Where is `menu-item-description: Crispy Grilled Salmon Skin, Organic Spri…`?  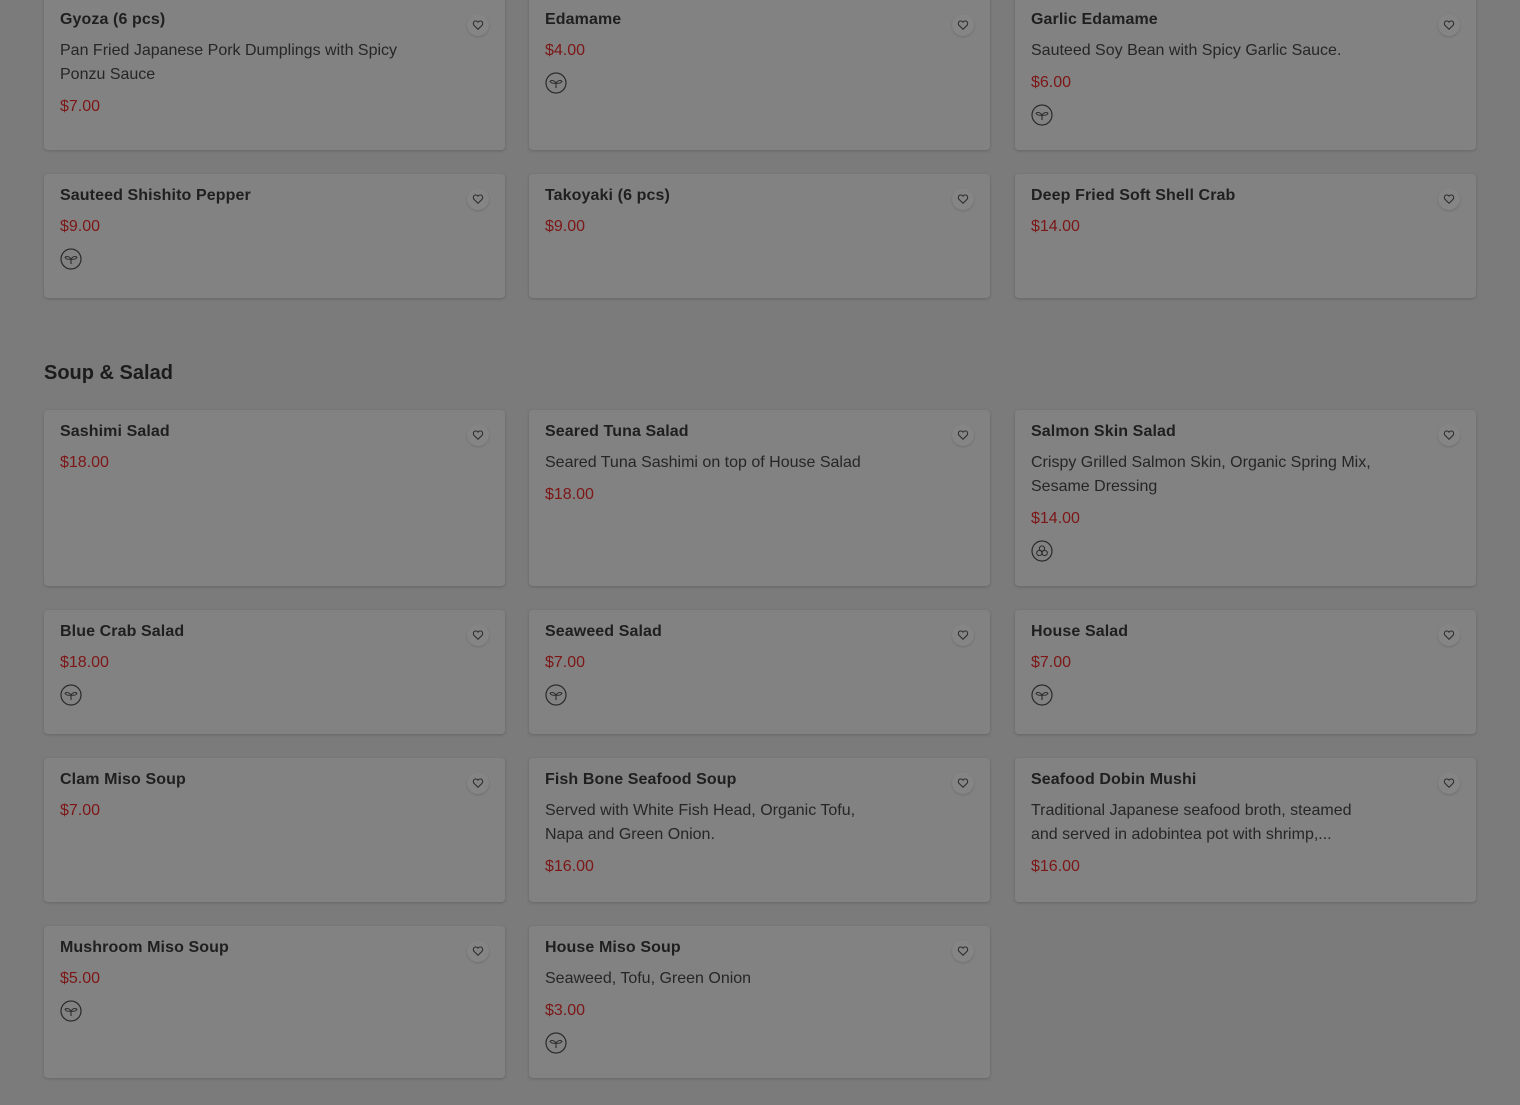 menu-item-description: Crispy Grilled Salmon Skin, Organic Spri… is located at coordinates (1201, 474).